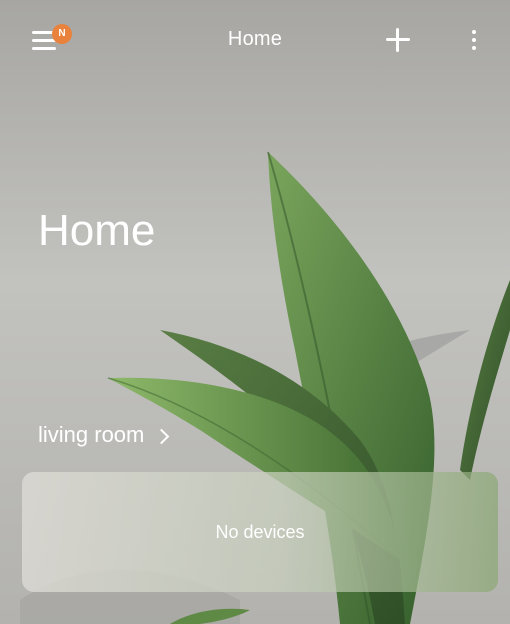 The height and width of the screenshot is (624, 510). Describe the element at coordinates (91, 434) in the screenshot. I see `room-label: living room` at that location.